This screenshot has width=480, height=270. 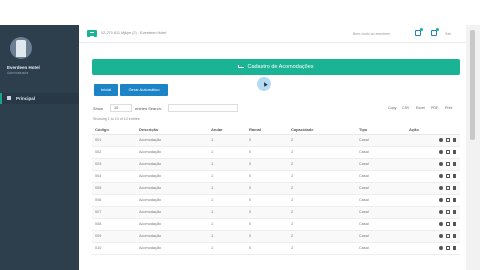 What do you see at coordinates (144, 90) in the screenshot?
I see `gerar-automatico-button: Gerar Automático` at bounding box center [144, 90].